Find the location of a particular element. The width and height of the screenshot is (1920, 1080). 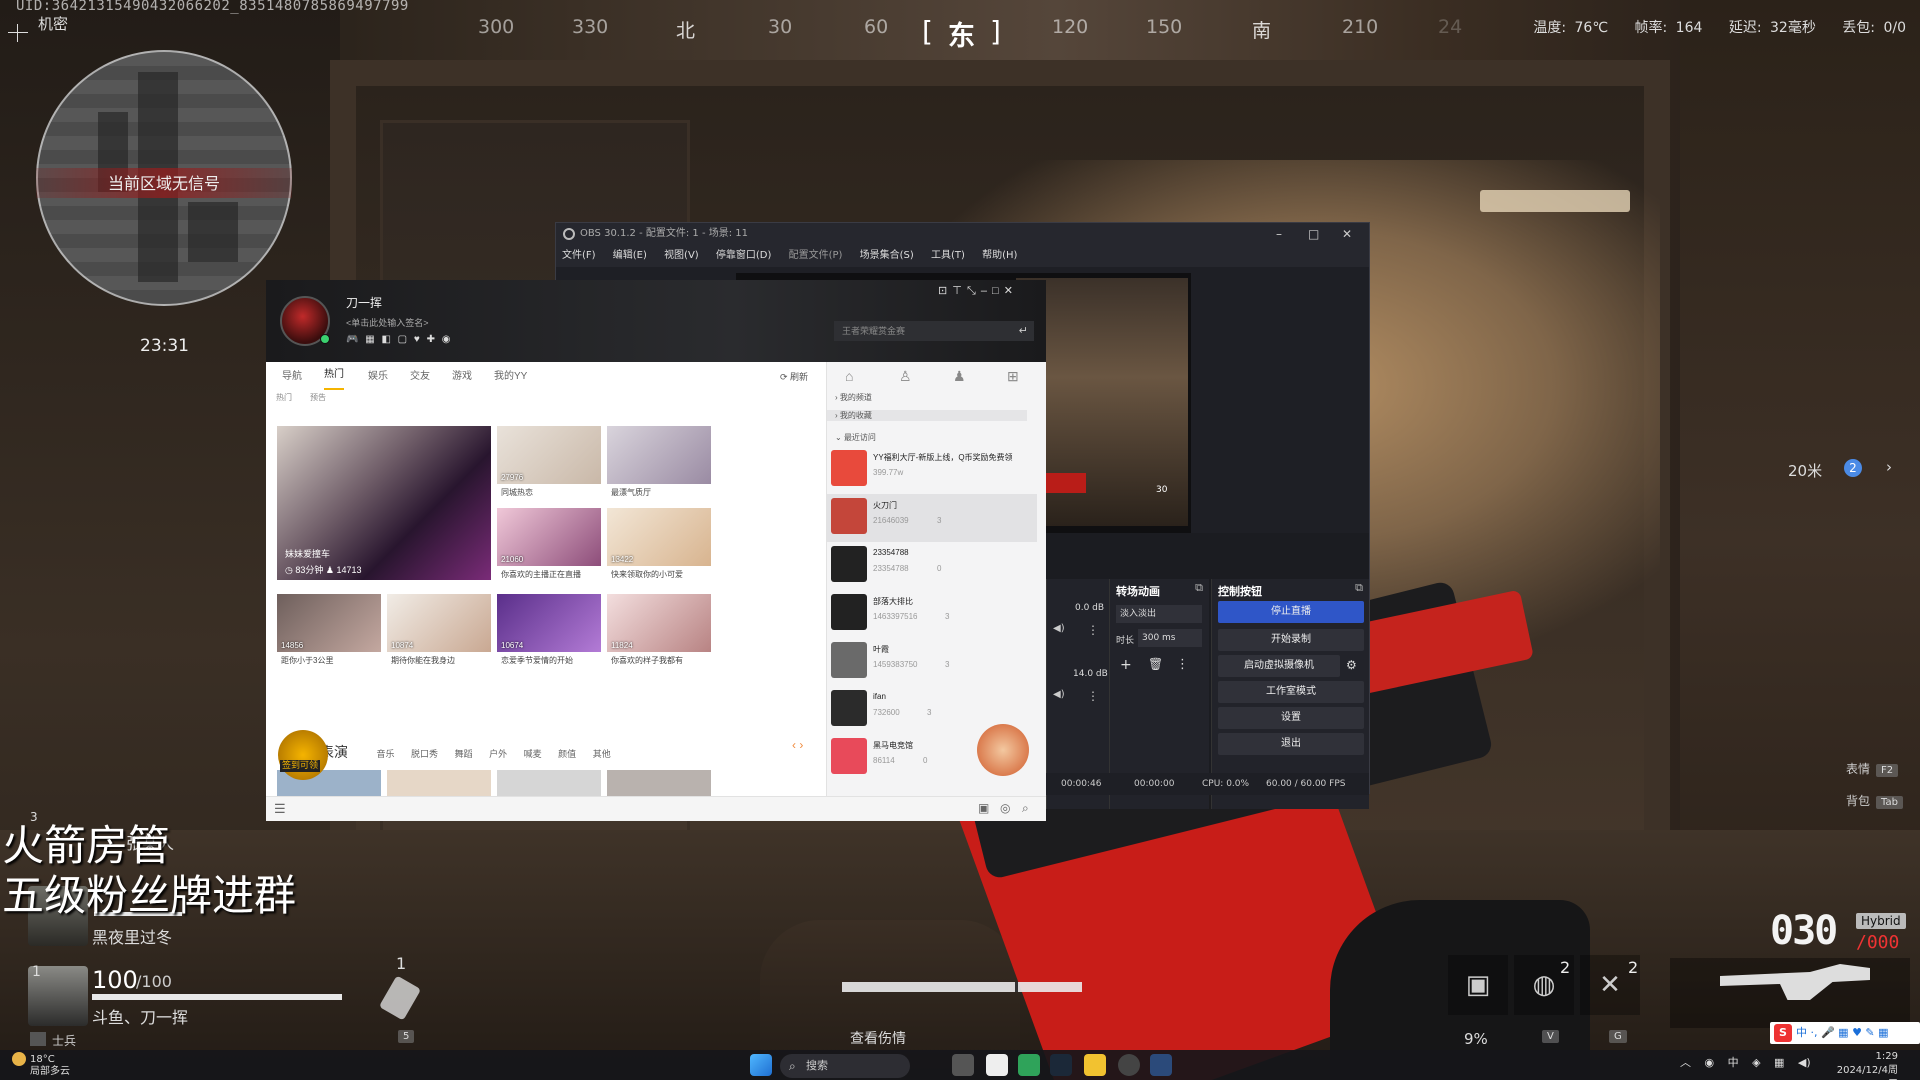

category-music: 音乐 is located at coordinates (386, 754).